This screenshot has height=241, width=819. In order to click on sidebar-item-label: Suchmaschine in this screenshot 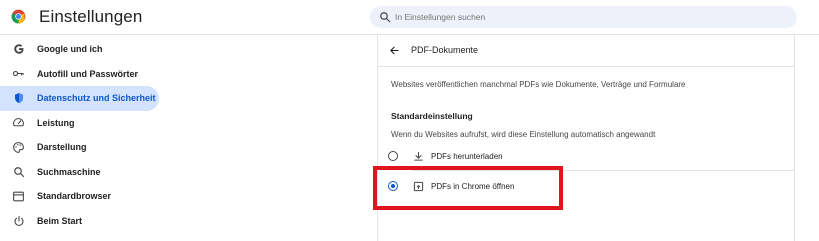, I will do `click(69, 171)`.